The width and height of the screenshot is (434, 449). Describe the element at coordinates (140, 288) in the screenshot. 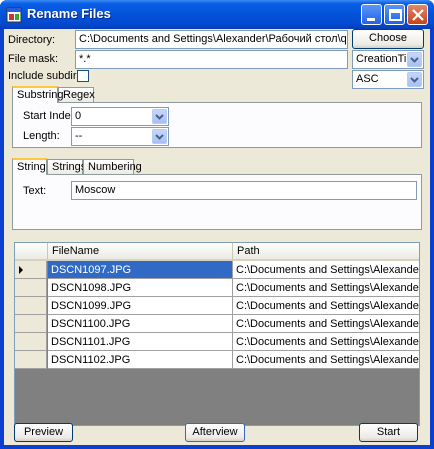

I see `cell-filename: DSCN1098.JPG` at that location.